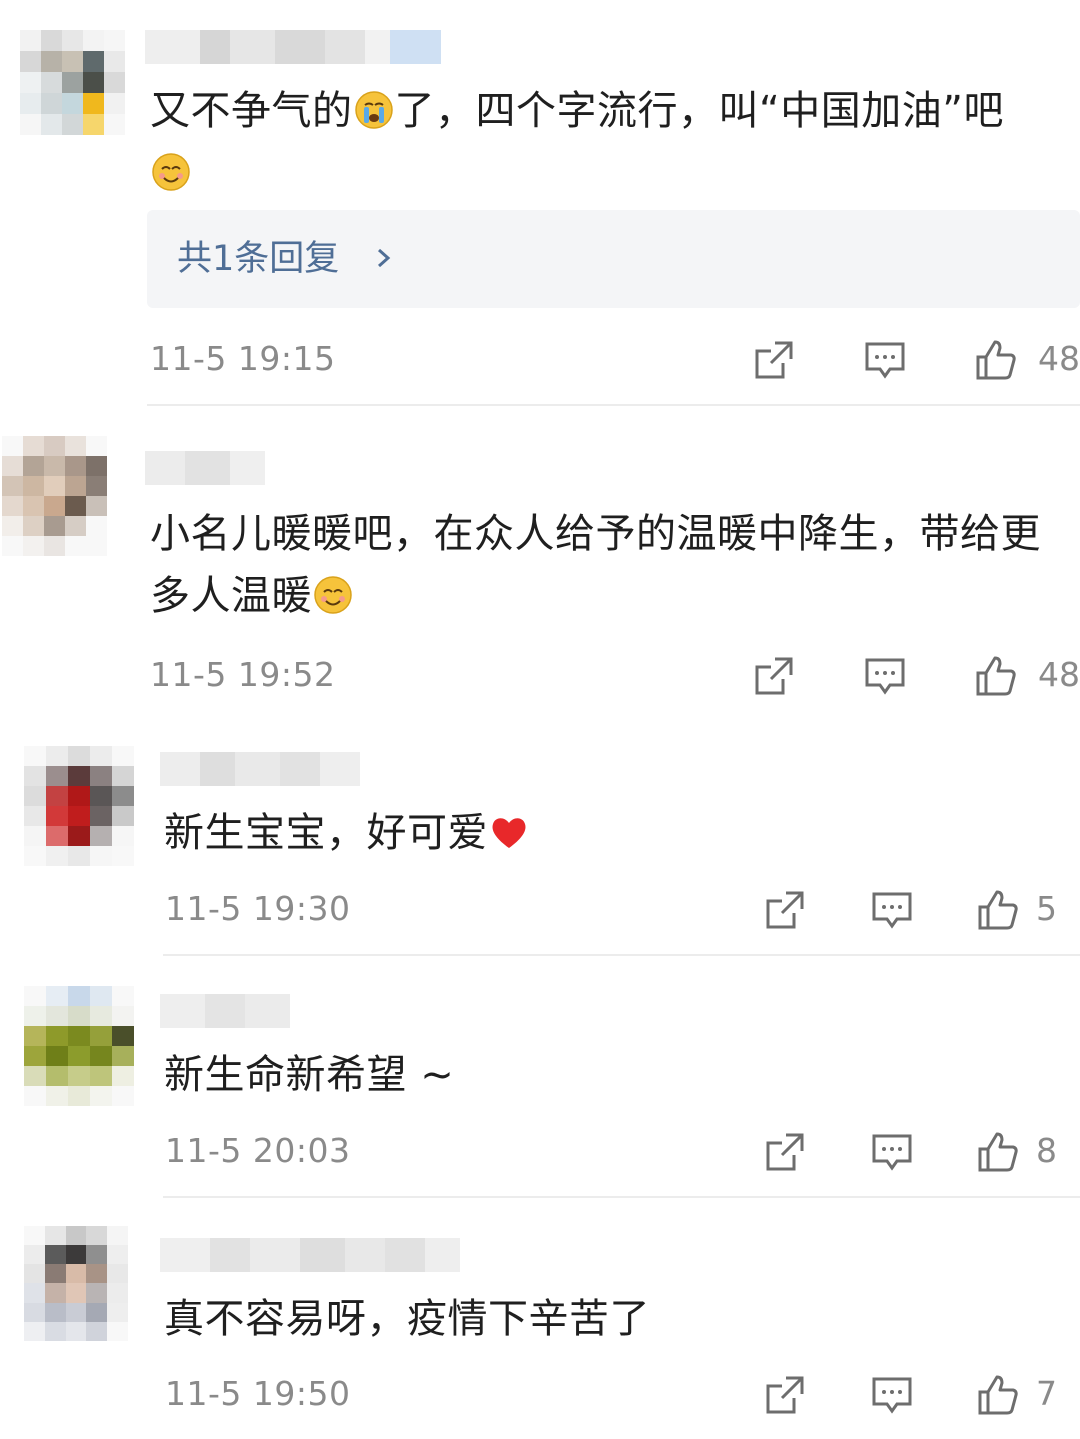  I want to click on timestamp: 11-5 19:15, so click(243, 358).